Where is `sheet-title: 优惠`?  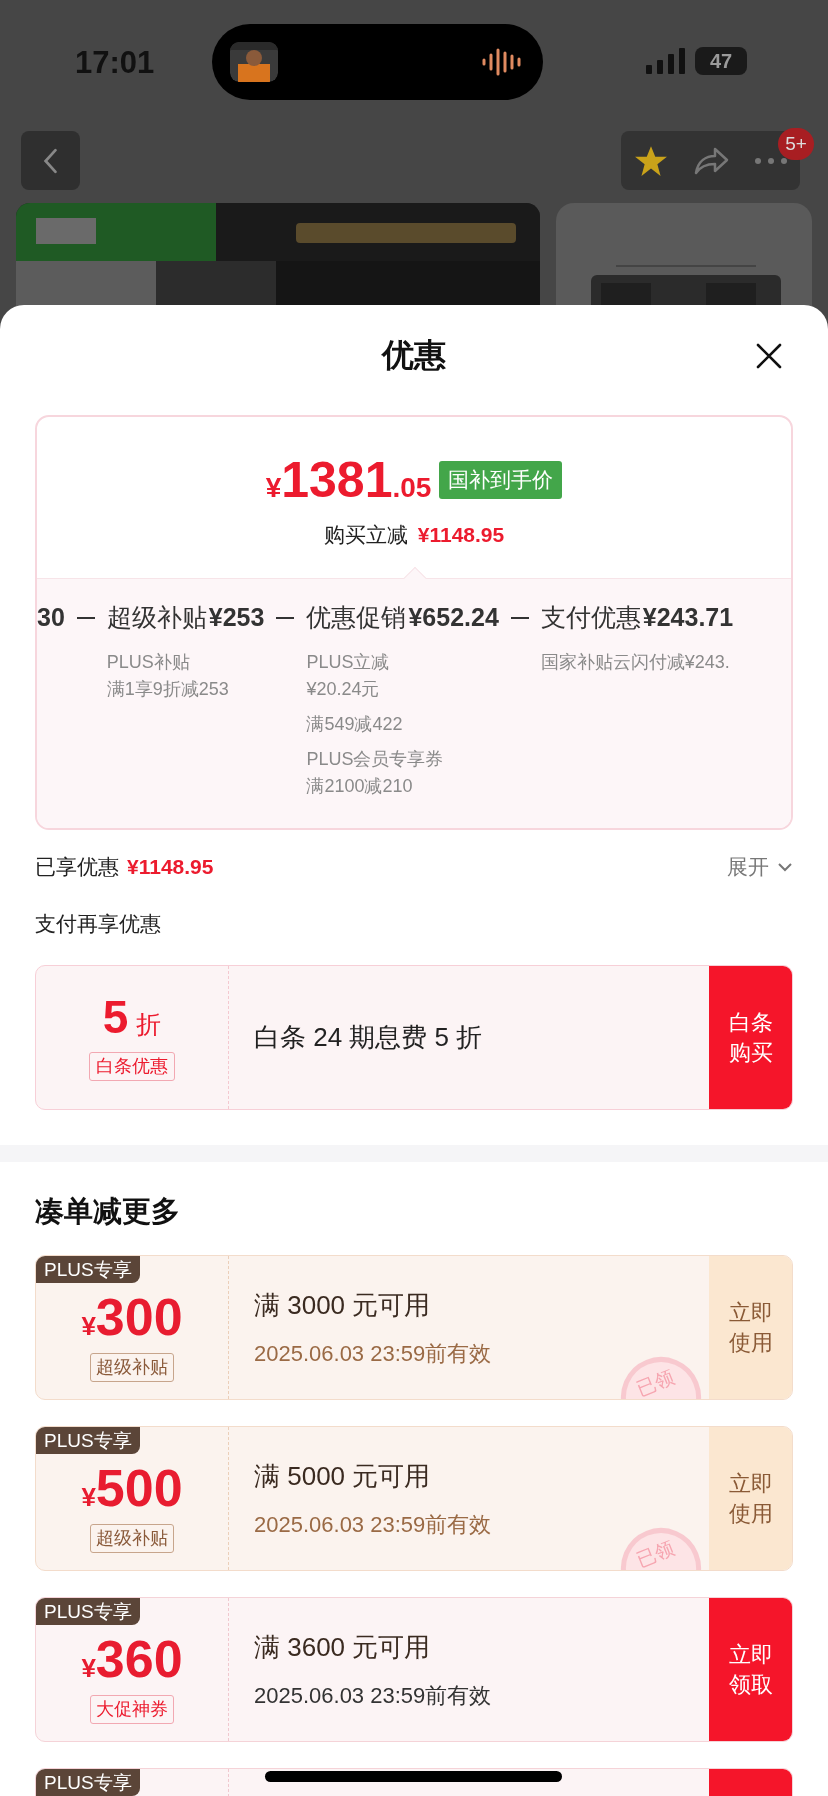 sheet-title: 优惠 is located at coordinates (414, 355).